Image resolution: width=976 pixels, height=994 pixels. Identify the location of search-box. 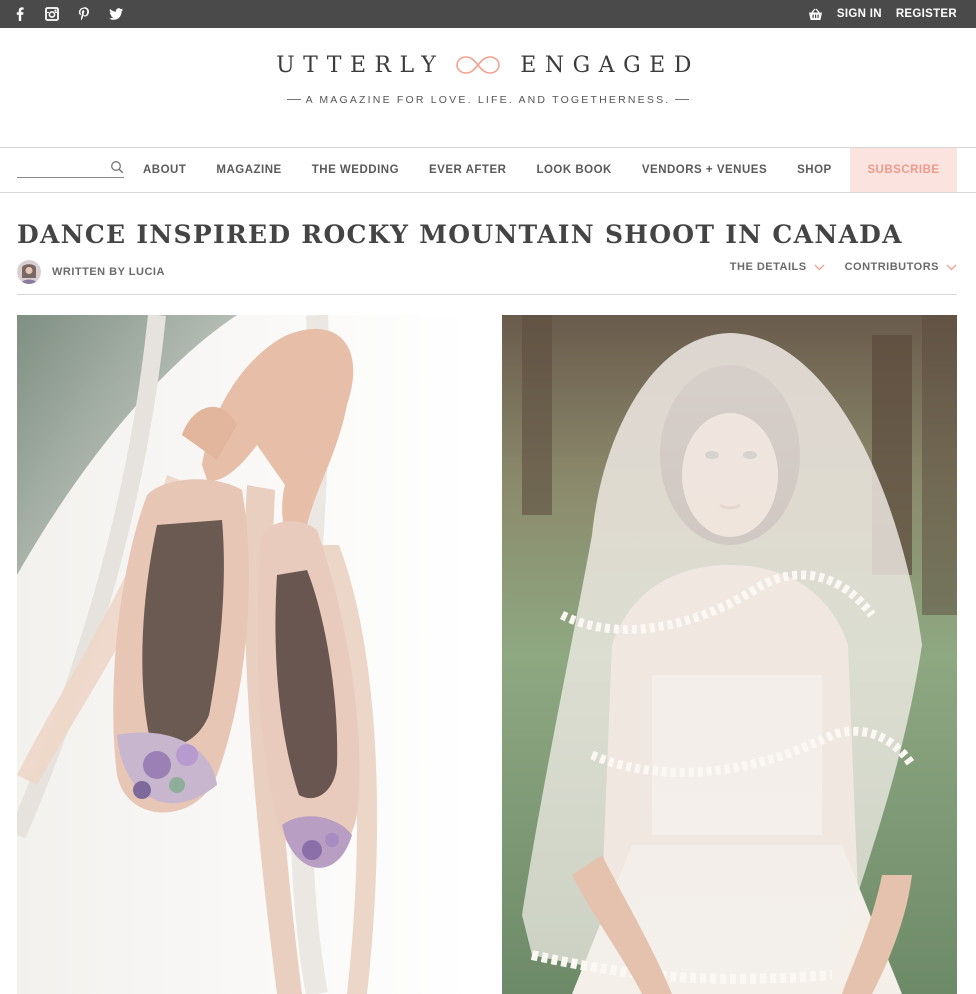
(70, 168).